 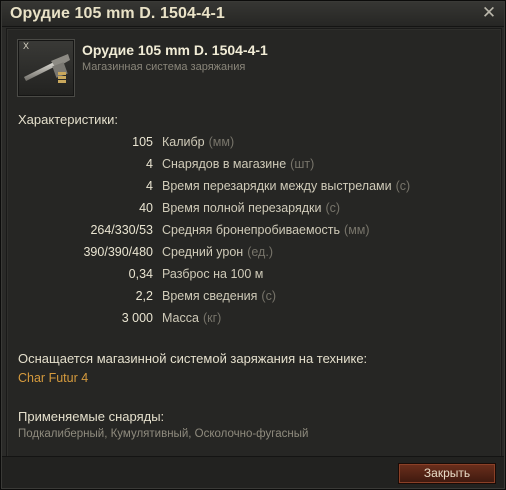 I want to click on stat-value: 390/390/480, so click(x=118, y=252).